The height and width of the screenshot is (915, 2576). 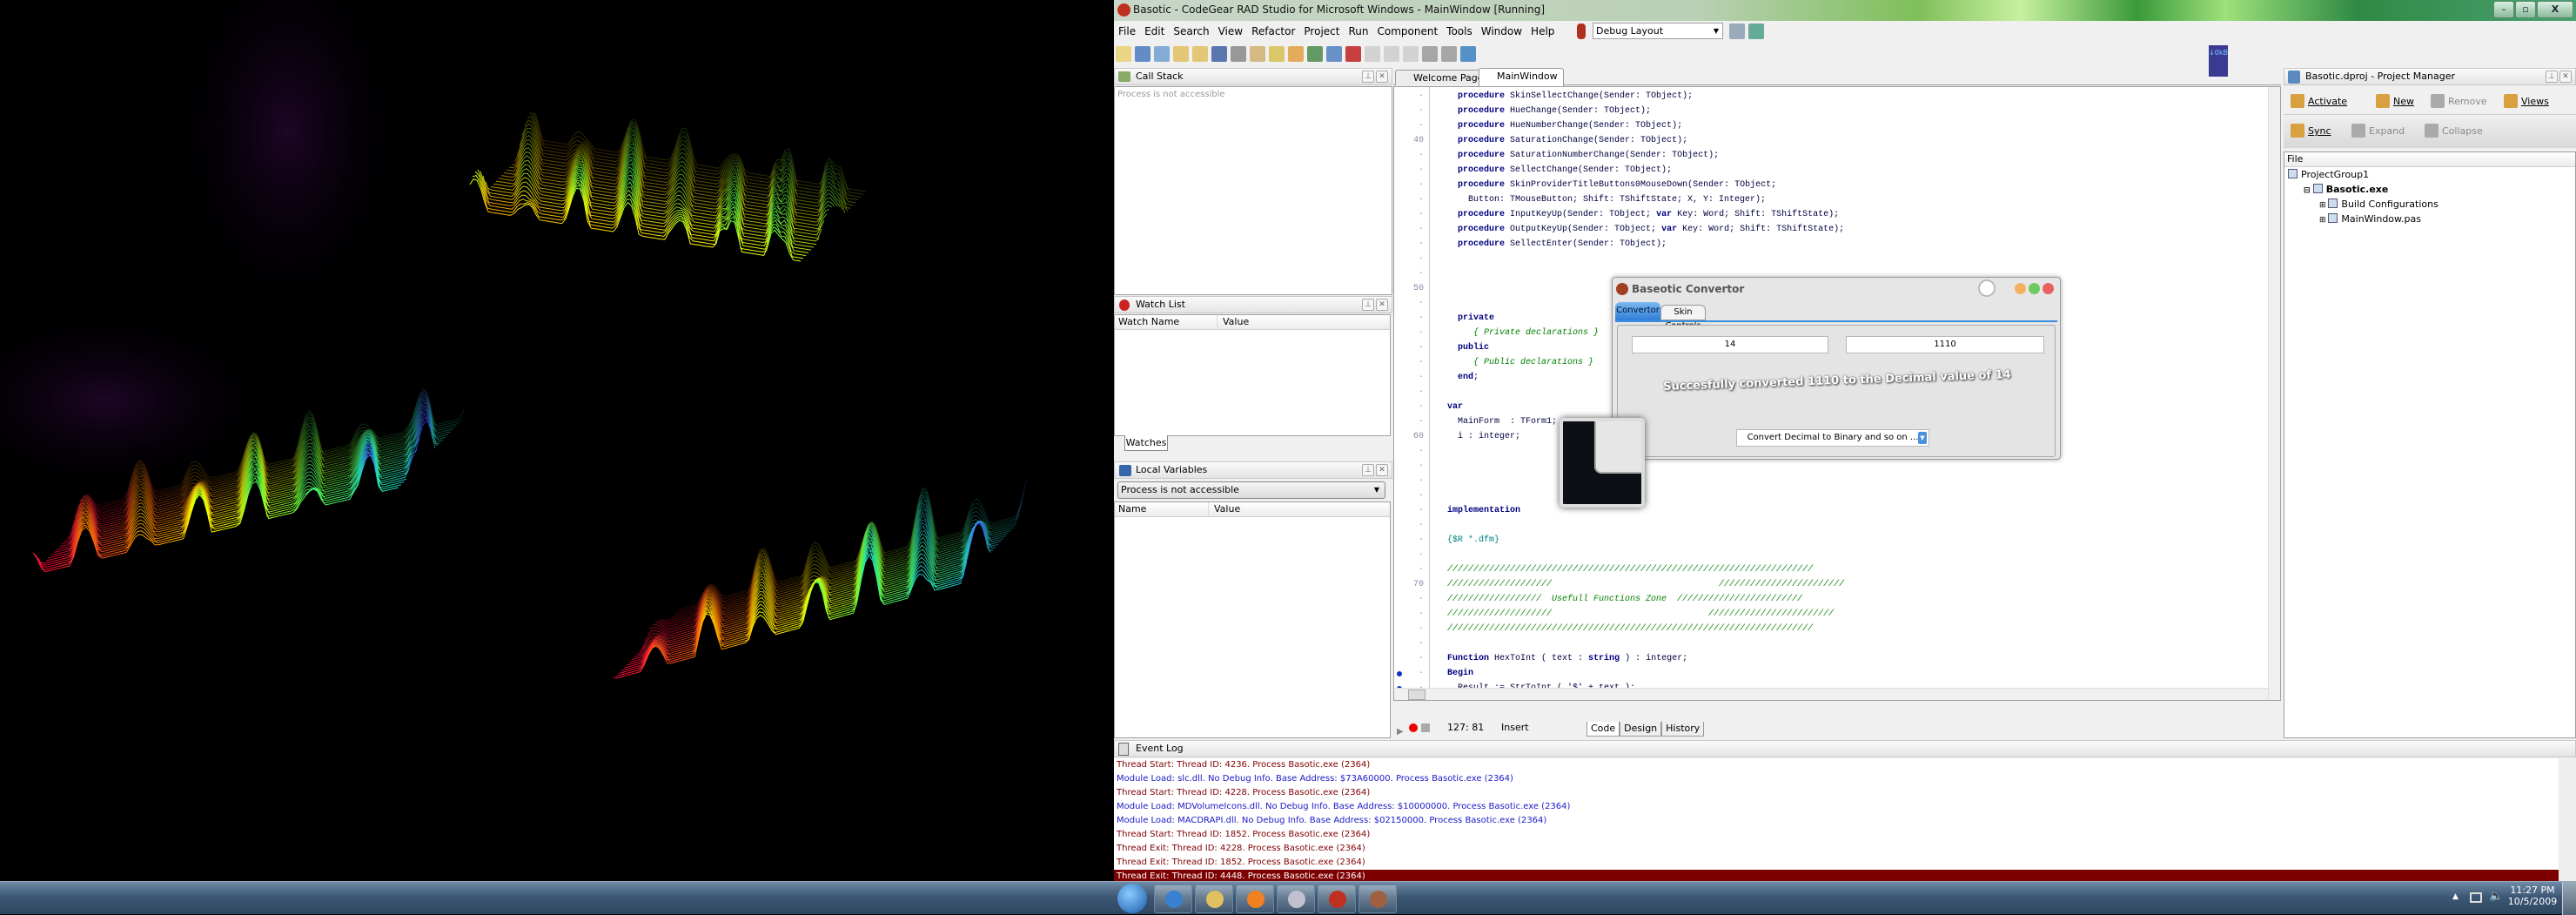 What do you see at coordinates (1321, 32) in the screenshot?
I see `menu-project: Project` at bounding box center [1321, 32].